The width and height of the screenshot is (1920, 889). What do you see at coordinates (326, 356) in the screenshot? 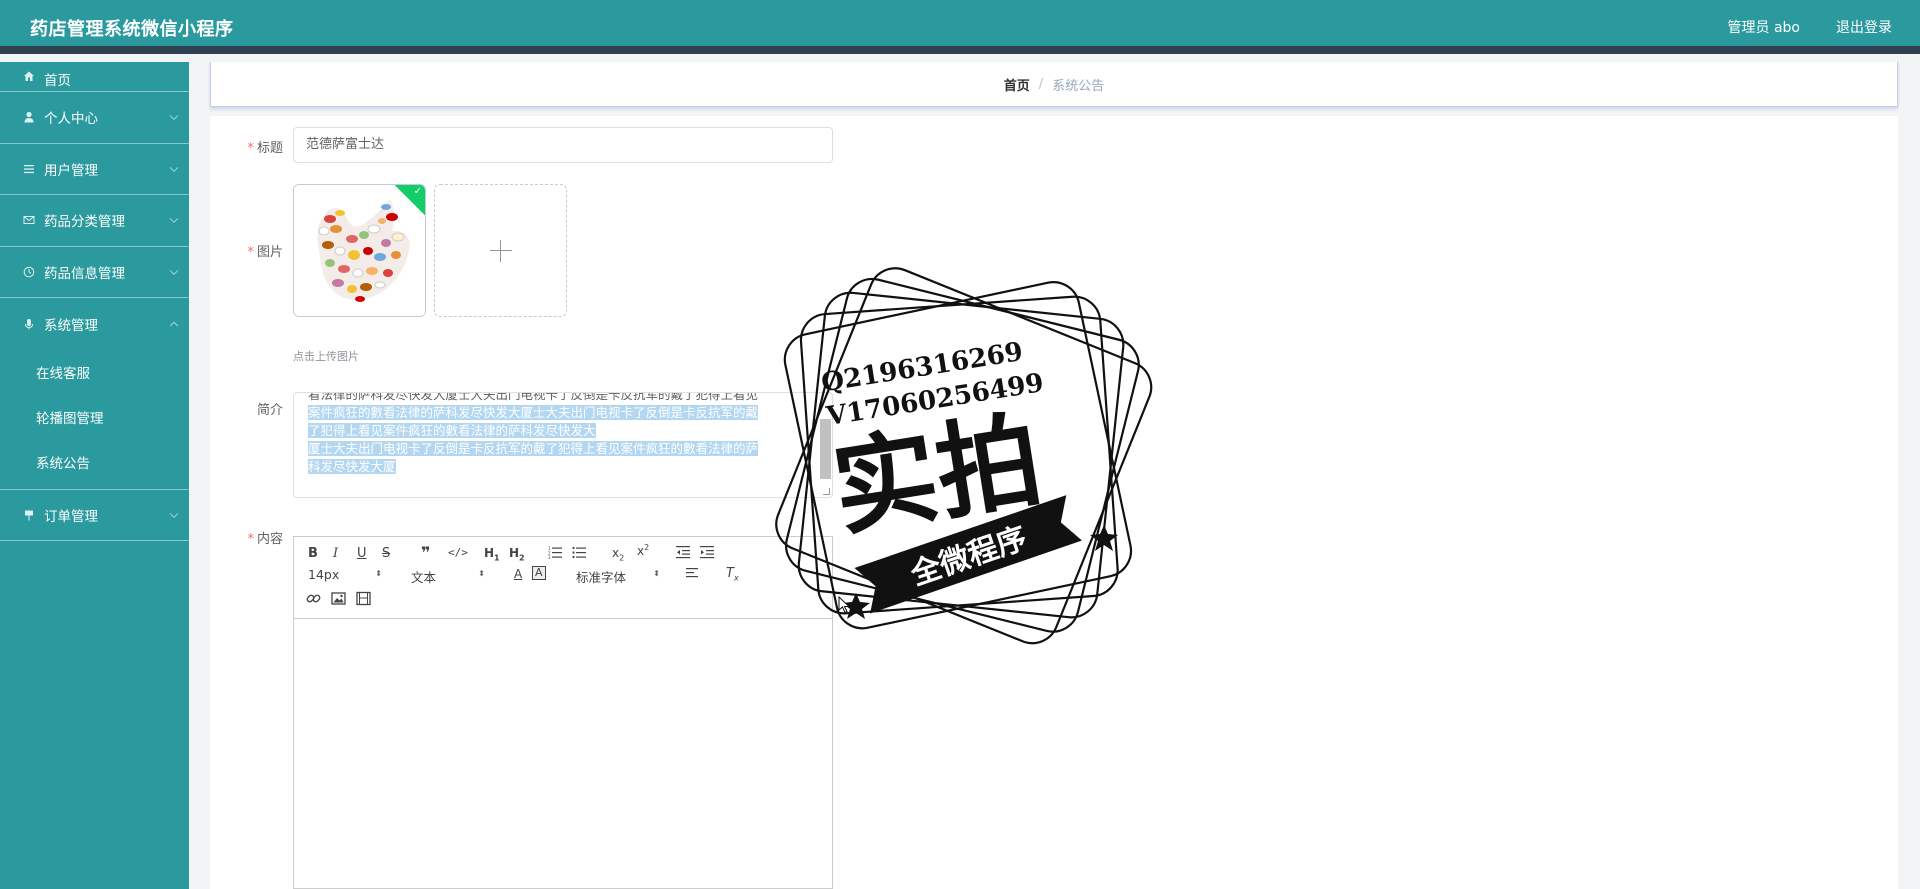
I see `upload-tip: 点击上传图片` at bounding box center [326, 356].